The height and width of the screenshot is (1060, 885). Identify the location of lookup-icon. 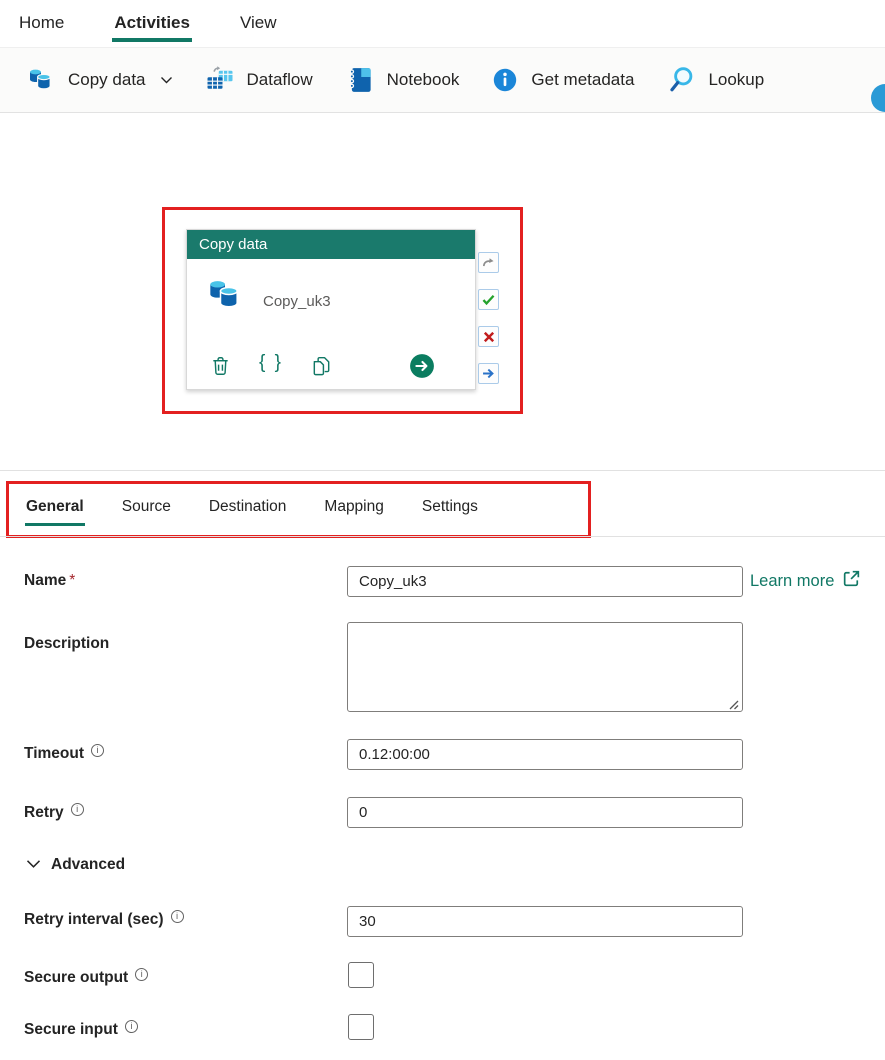
(681, 80).